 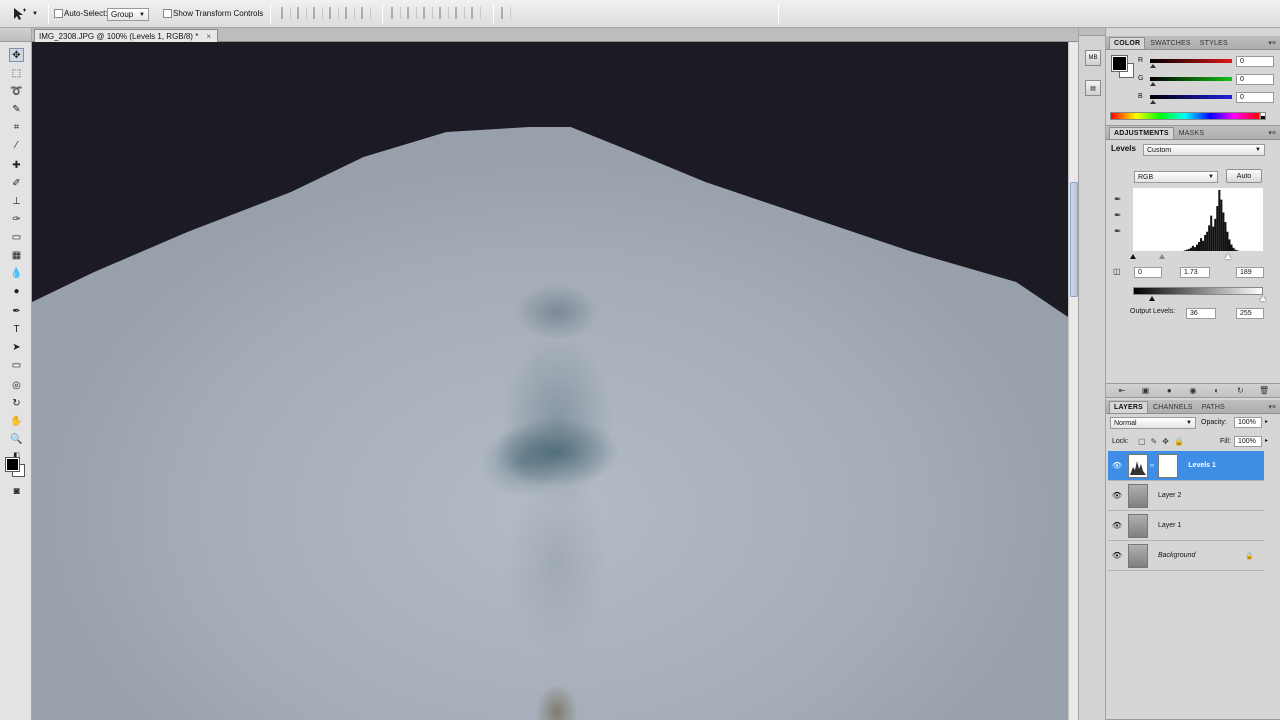 I want to click on quick-mask-icon: ◙, so click(x=16, y=491).